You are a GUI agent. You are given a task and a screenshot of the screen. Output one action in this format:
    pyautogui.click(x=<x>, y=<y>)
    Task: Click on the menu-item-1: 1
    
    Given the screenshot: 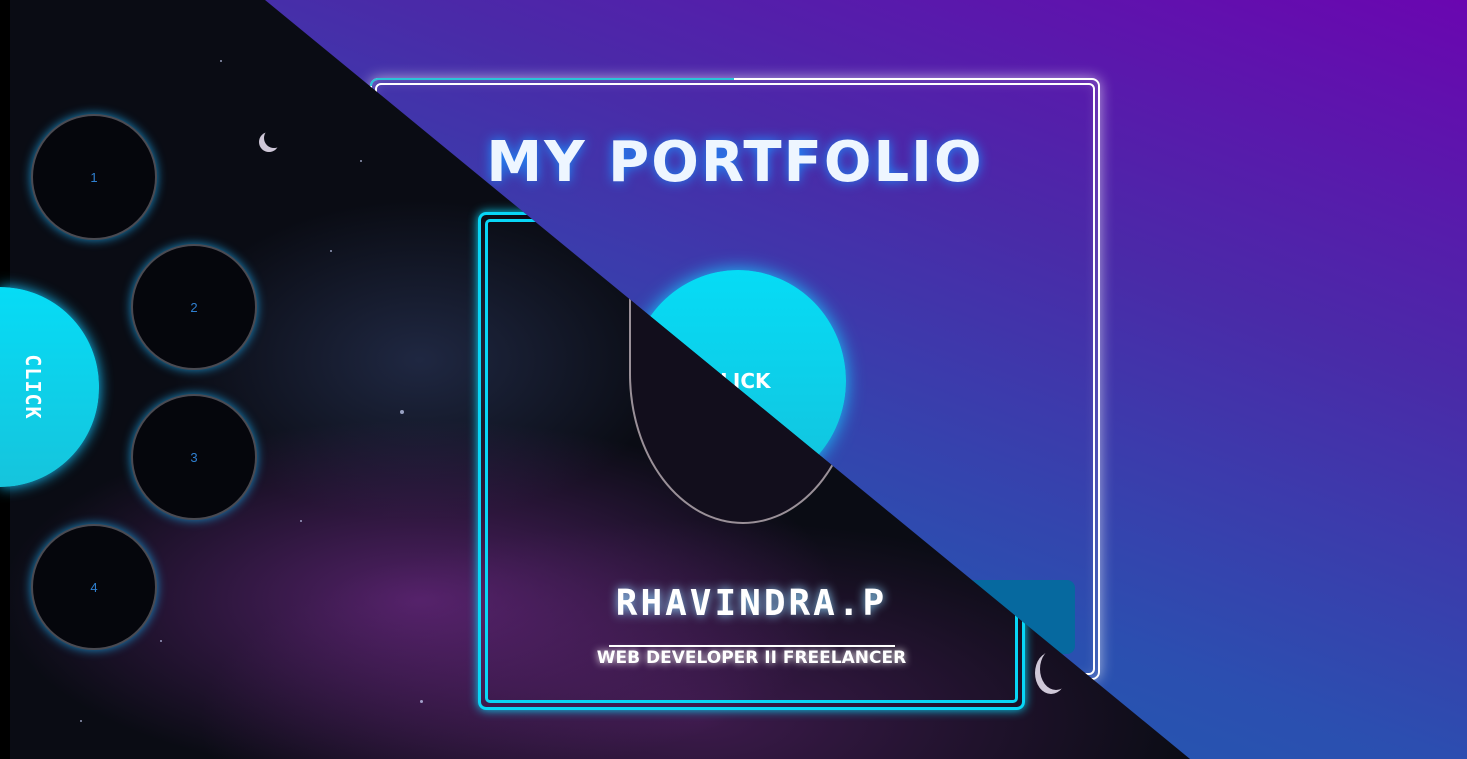 What is the action you would take?
    pyautogui.click(x=94, y=177)
    